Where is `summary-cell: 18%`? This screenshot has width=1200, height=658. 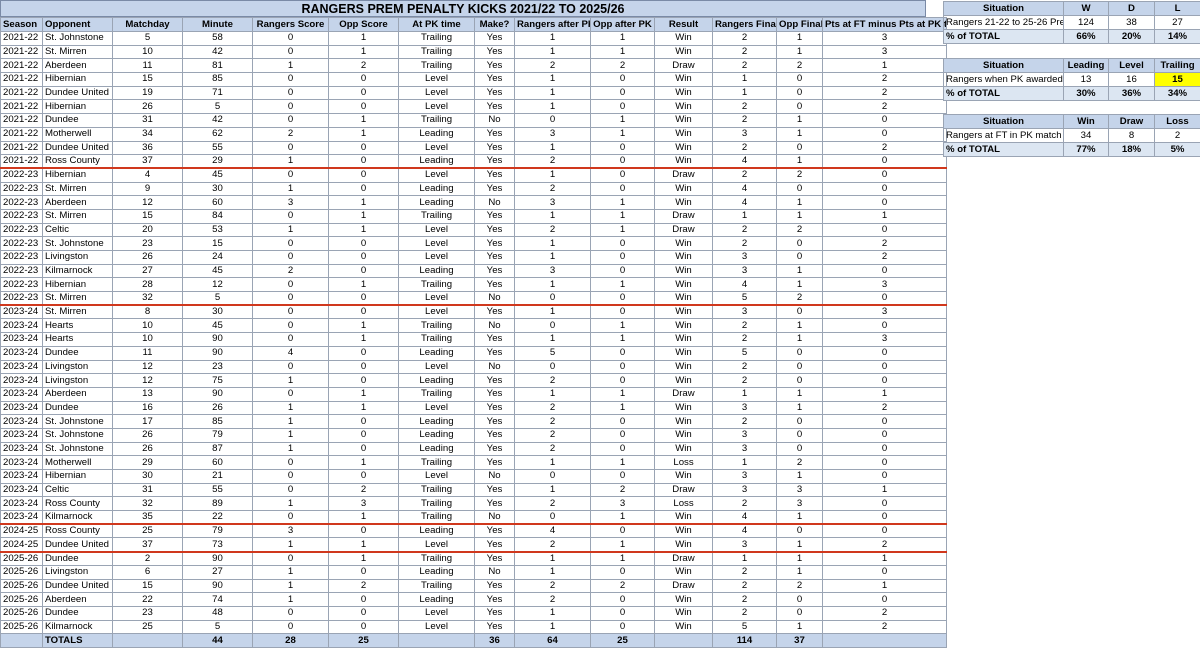 summary-cell: 18% is located at coordinates (1131, 149).